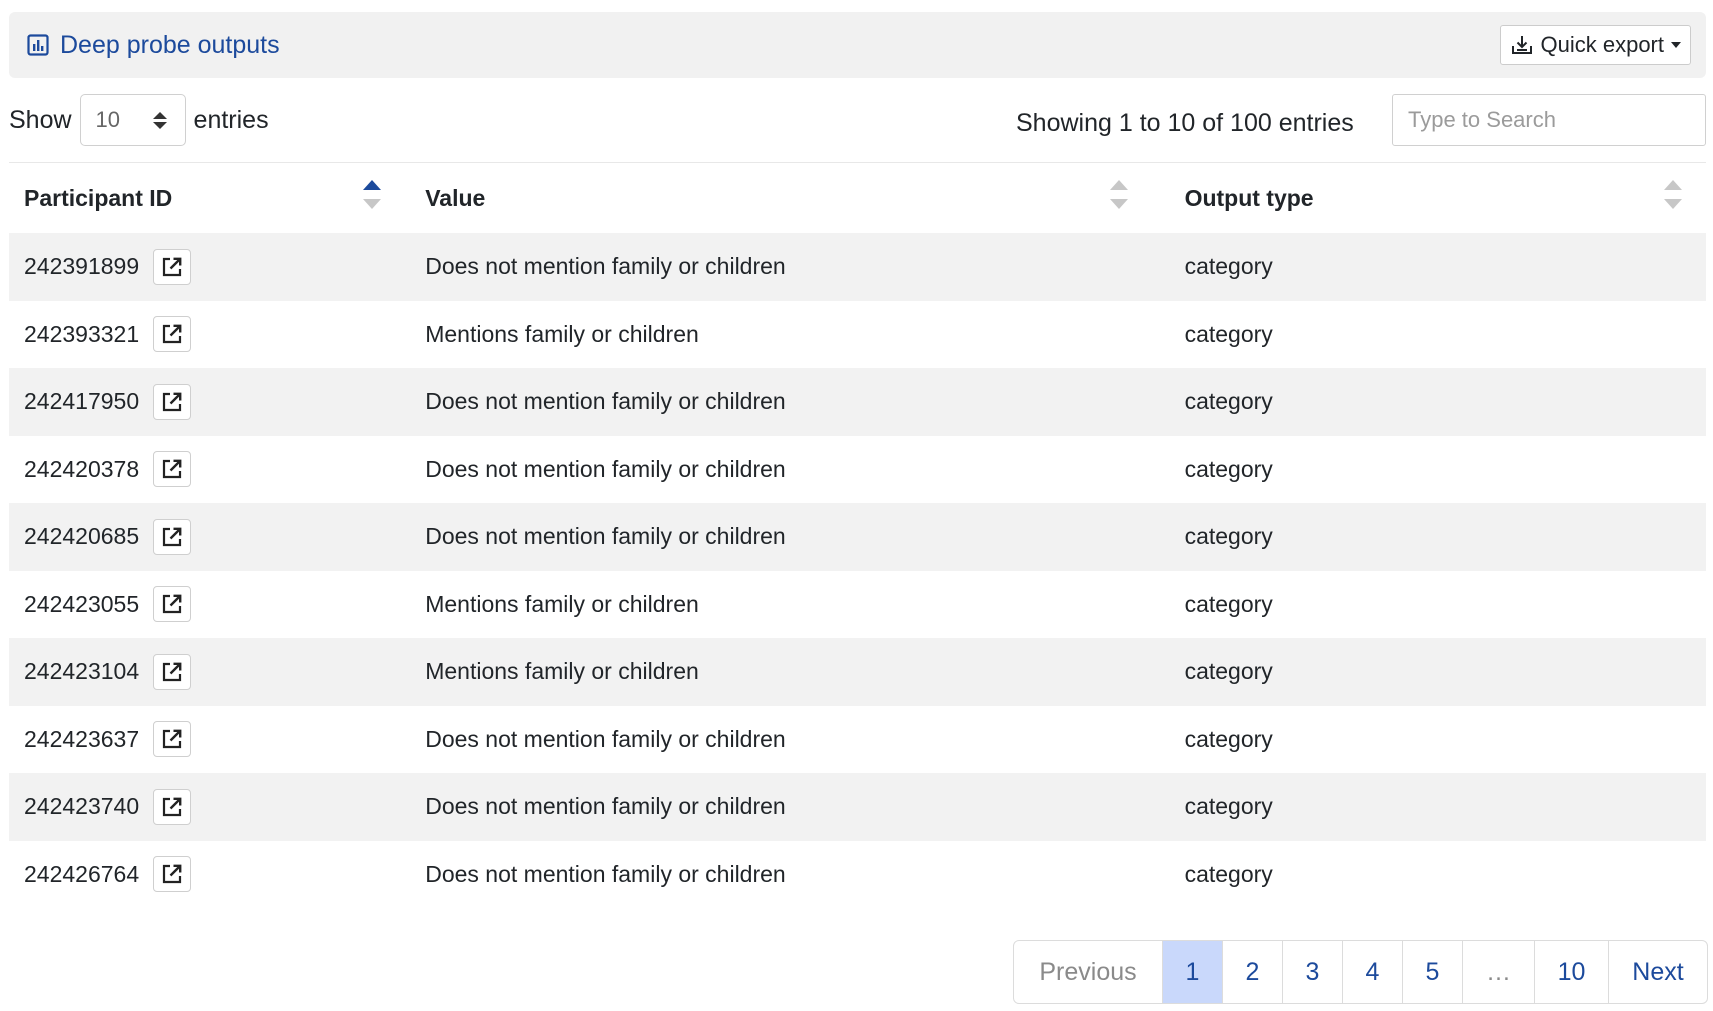 The image size is (1713, 1011). I want to click on participant-id: 242417950, so click(82, 401).